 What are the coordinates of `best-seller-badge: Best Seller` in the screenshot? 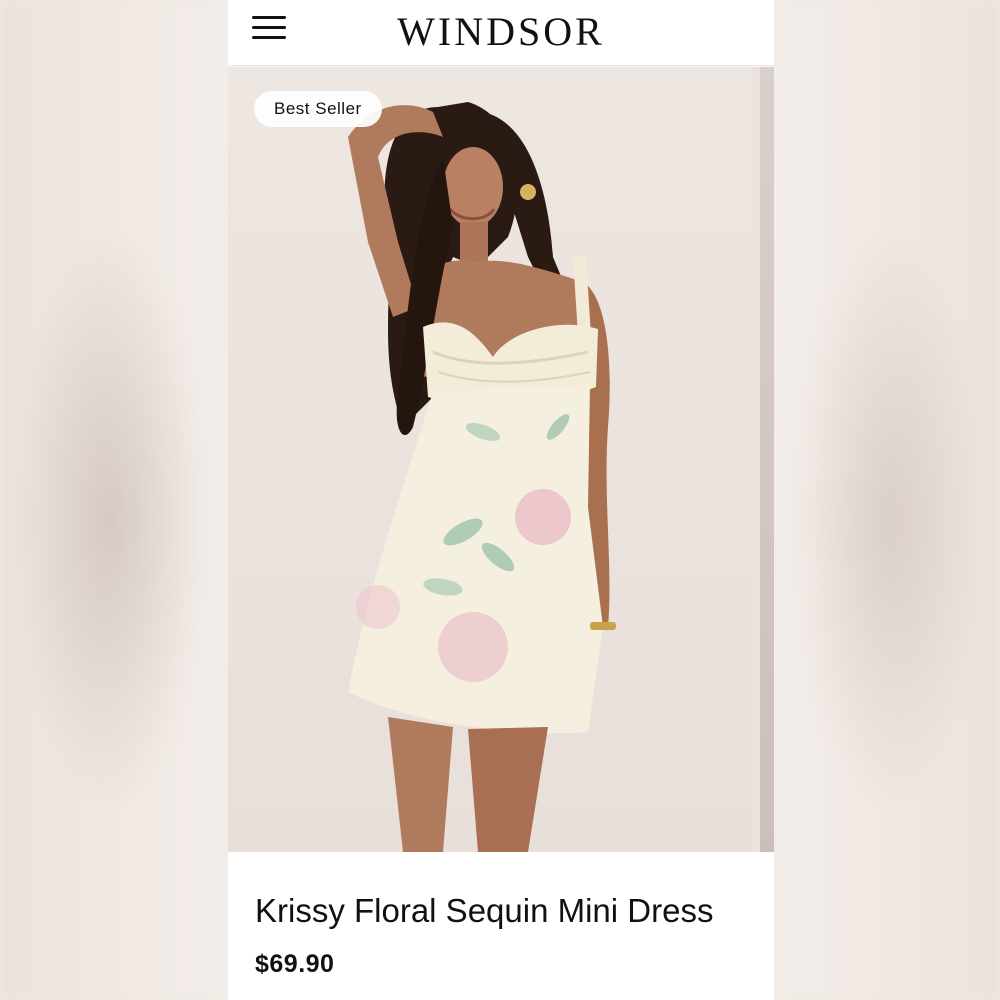 It's located at (318, 109).